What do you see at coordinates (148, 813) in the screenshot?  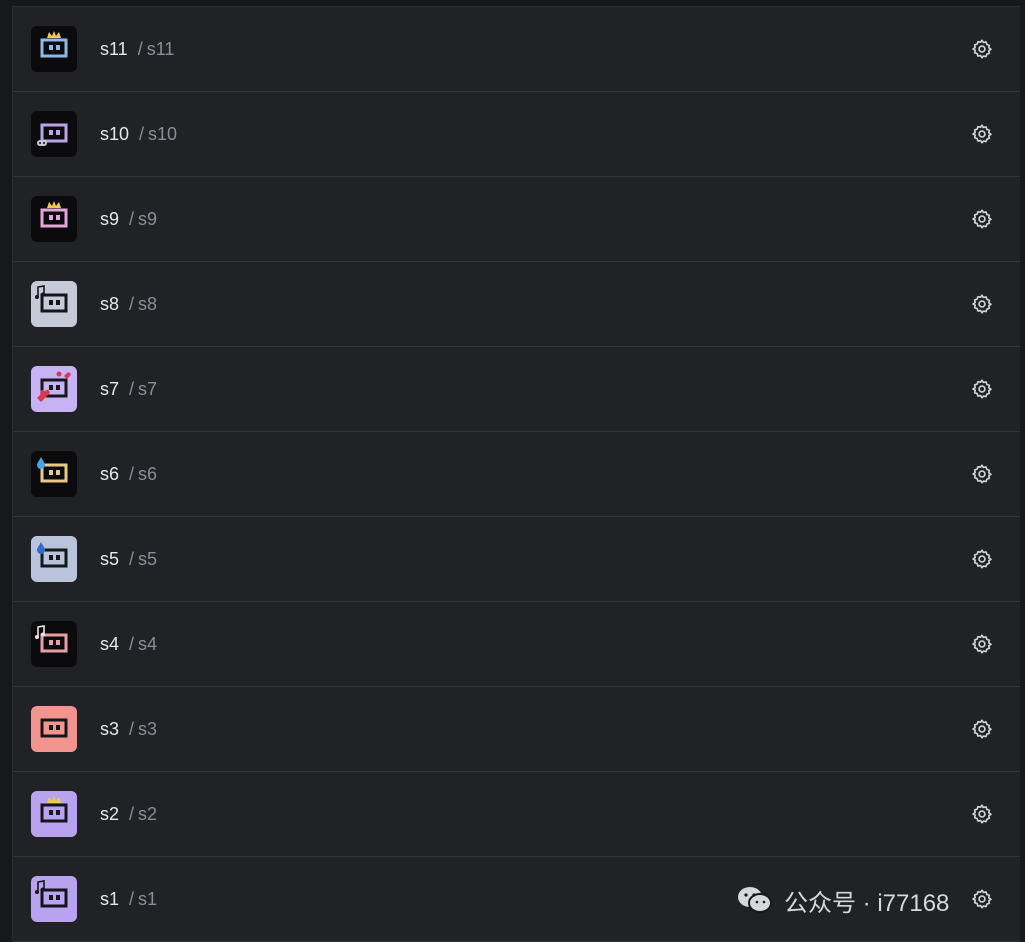 I see `project-path: s2` at bounding box center [148, 813].